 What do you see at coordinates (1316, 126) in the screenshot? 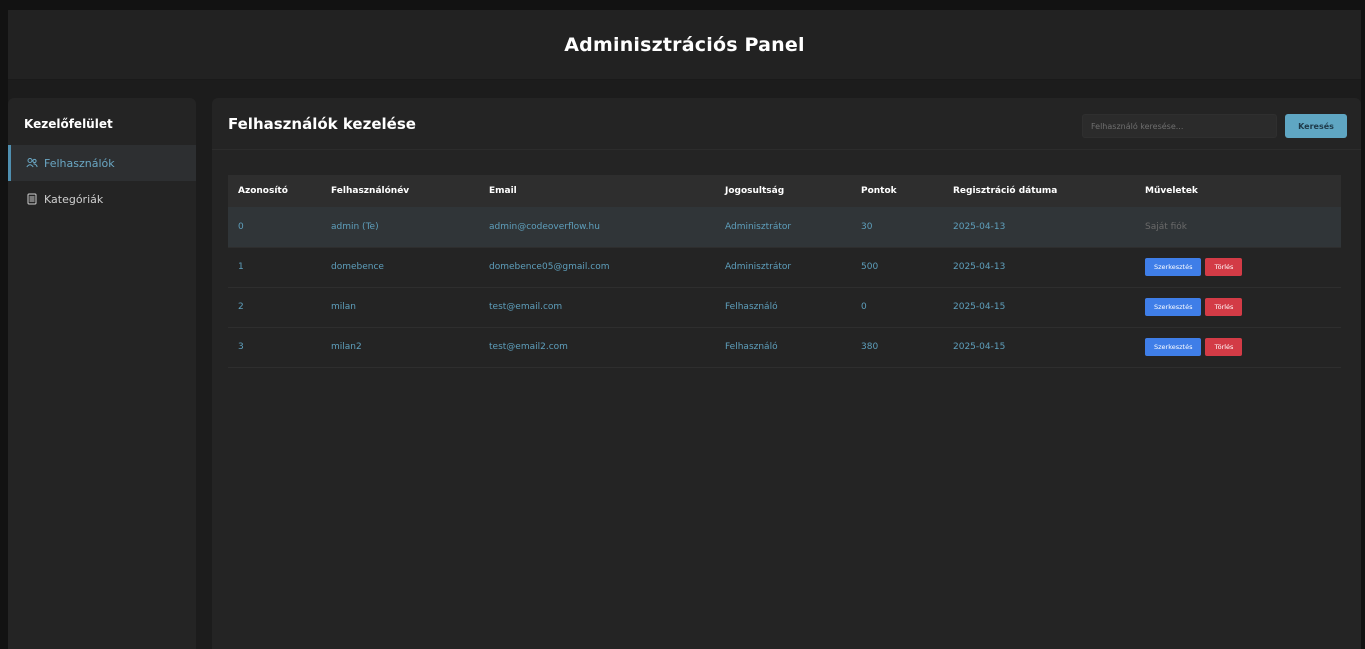
I see `search-button: Keresés` at bounding box center [1316, 126].